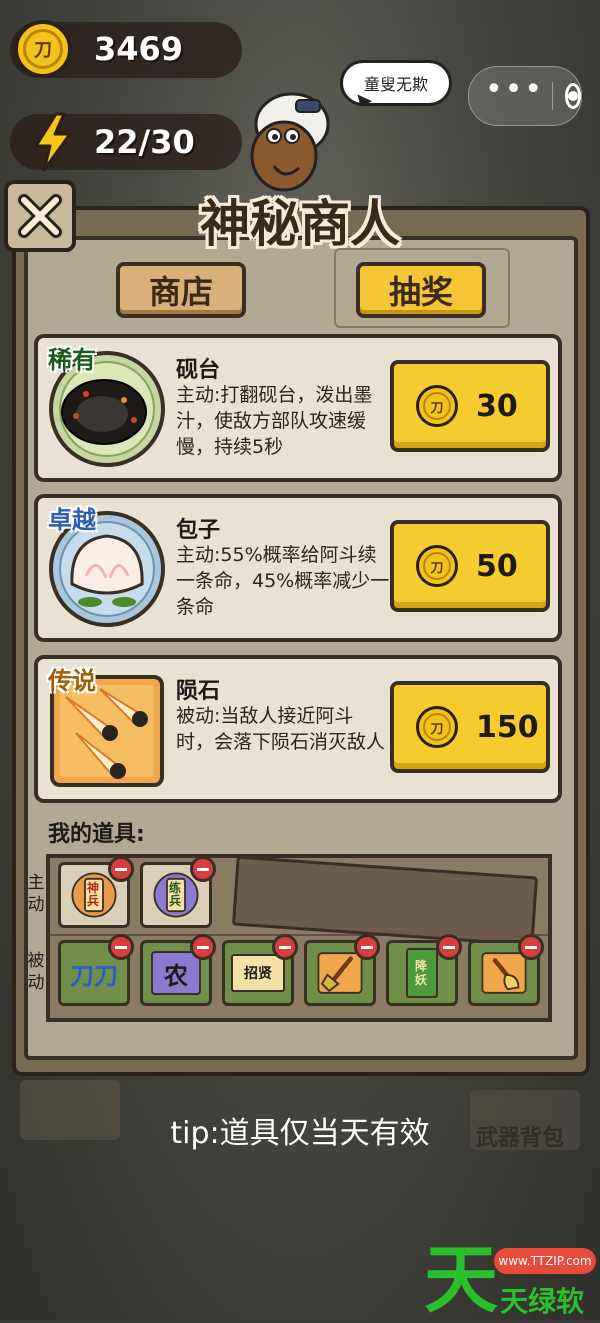 Image resolution: width=600 pixels, height=1323 pixels. Describe the element at coordinates (94, 975) in the screenshot. I see `slot-glyph: 刀刀` at that location.